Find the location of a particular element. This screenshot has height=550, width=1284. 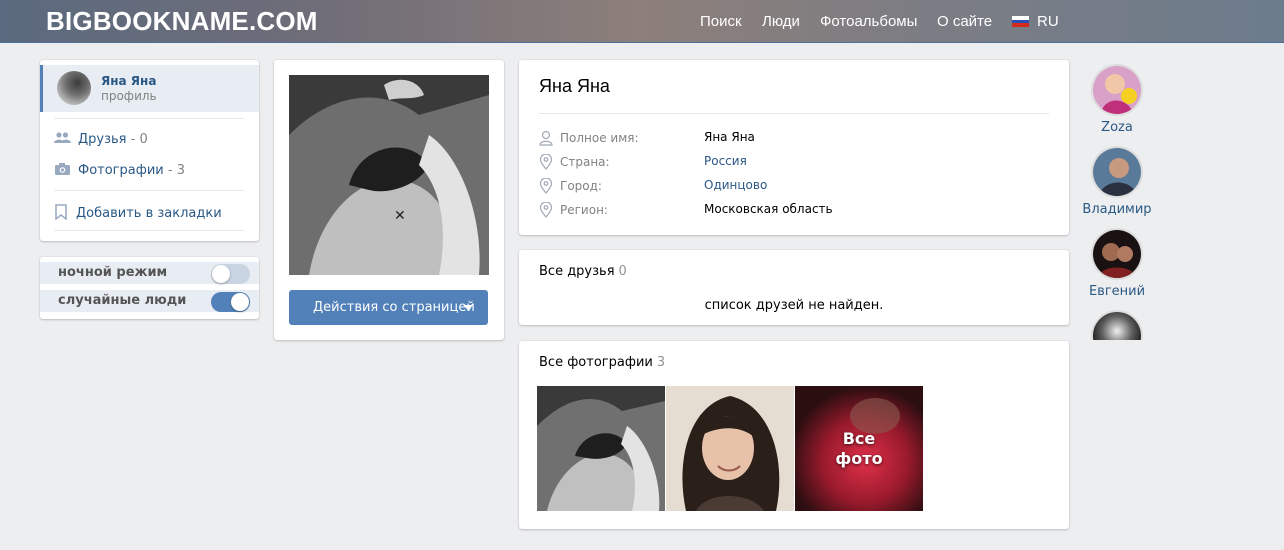

random-people-toggle is located at coordinates (230, 302).